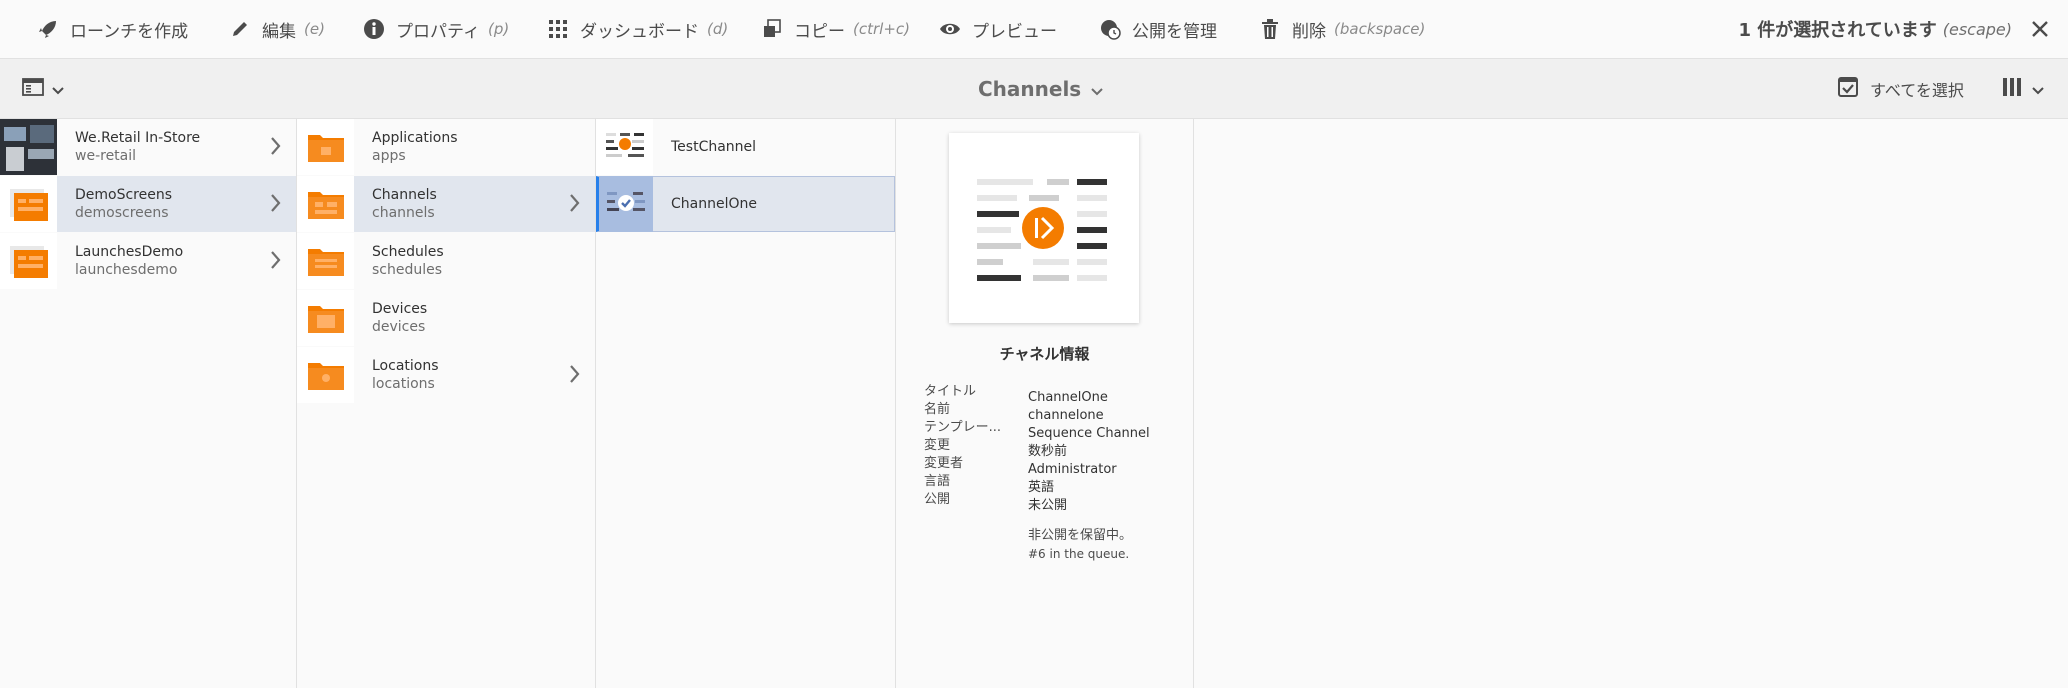 The width and height of the screenshot is (2068, 688). I want to click on channels-column: TestChannel ChannelOne, so click(746, 403).